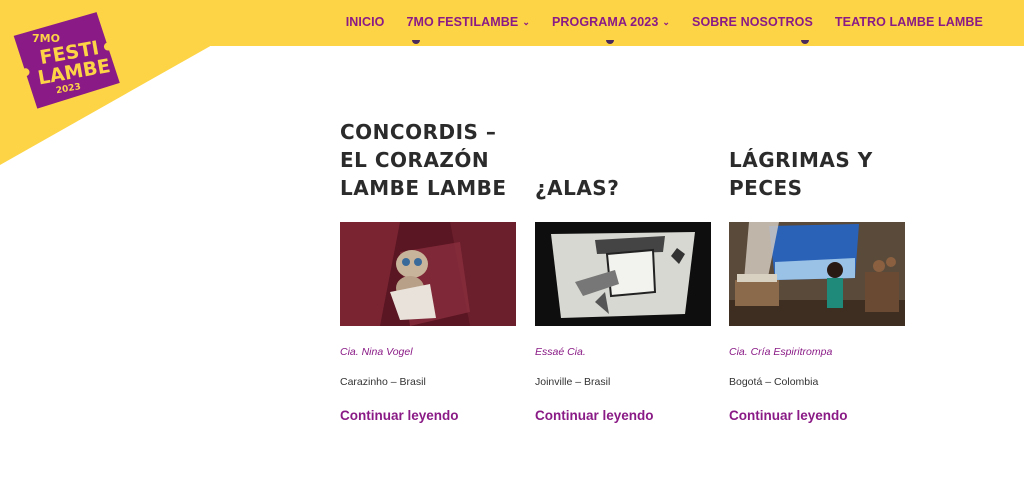 Image resolution: width=1024 pixels, height=492 pixels. What do you see at coordinates (383, 382) in the screenshot?
I see `show-location: Carazinho – Brasil` at bounding box center [383, 382].